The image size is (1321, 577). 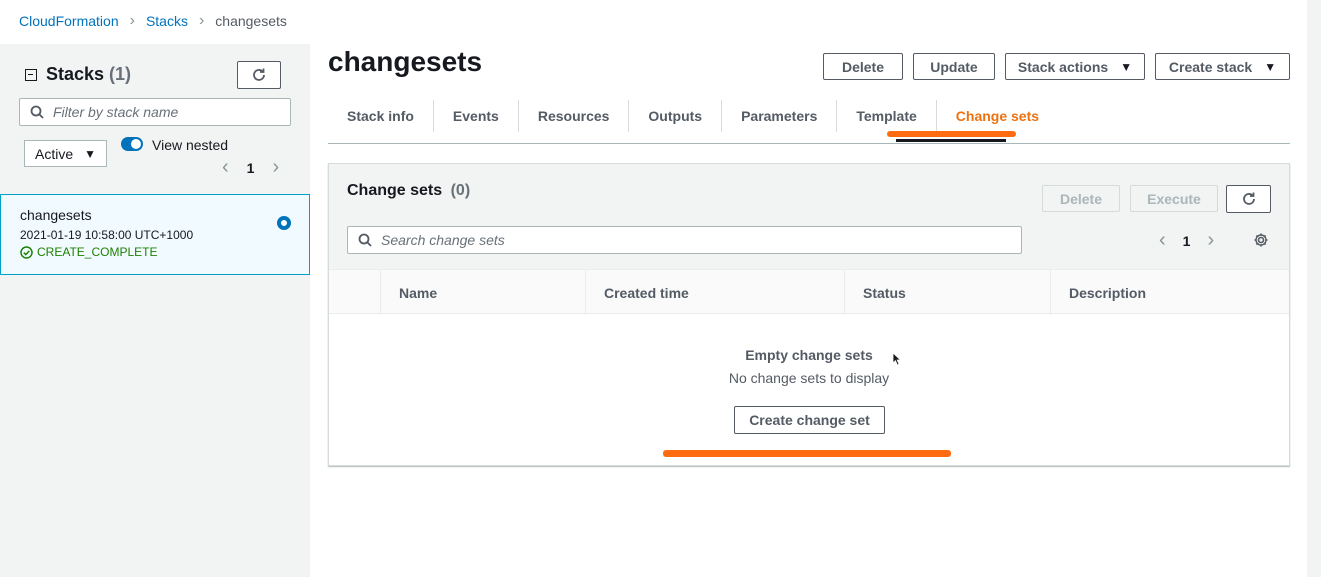 What do you see at coordinates (251, 21) in the screenshot?
I see `breadcrumb-current: changesets` at bounding box center [251, 21].